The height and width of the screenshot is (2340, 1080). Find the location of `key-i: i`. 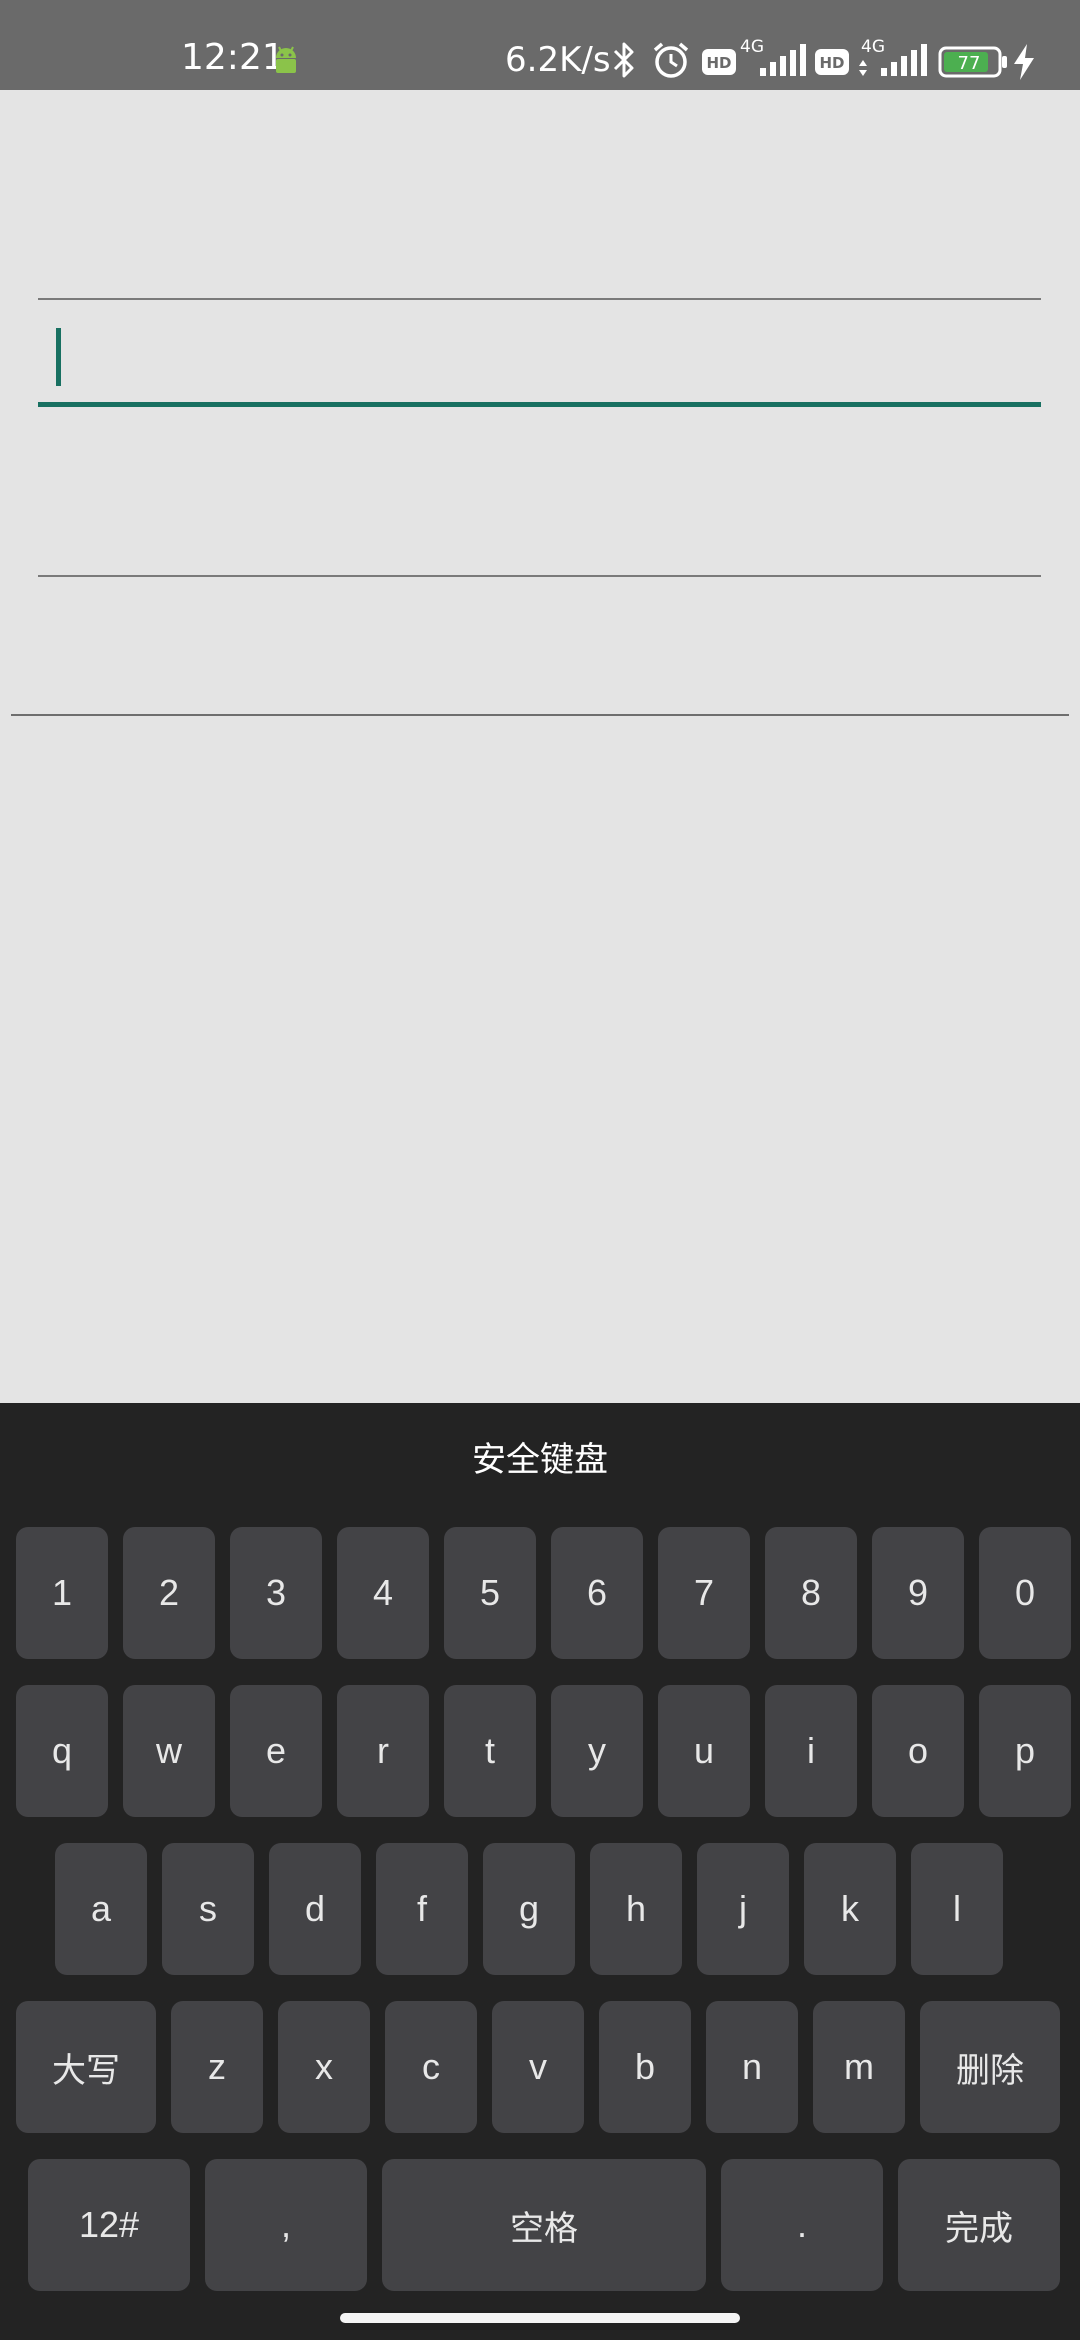

key-i: i is located at coordinates (811, 1751).